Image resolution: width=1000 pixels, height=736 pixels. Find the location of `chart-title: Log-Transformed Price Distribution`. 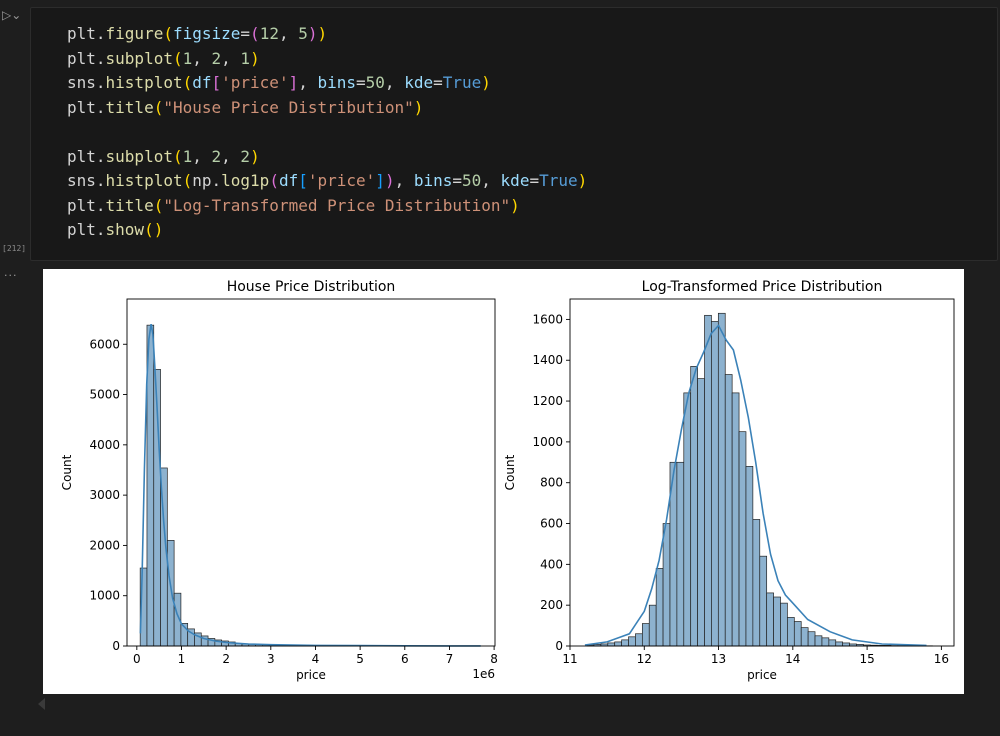

chart-title: Log-Transformed Price Distribution is located at coordinates (762, 287).